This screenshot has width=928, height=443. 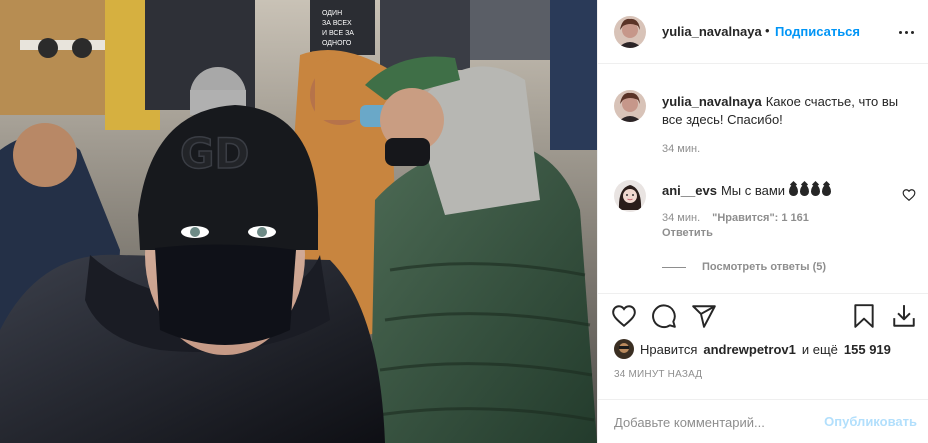 I want to click on caption-avatar-image, so click(x=630, y=106).